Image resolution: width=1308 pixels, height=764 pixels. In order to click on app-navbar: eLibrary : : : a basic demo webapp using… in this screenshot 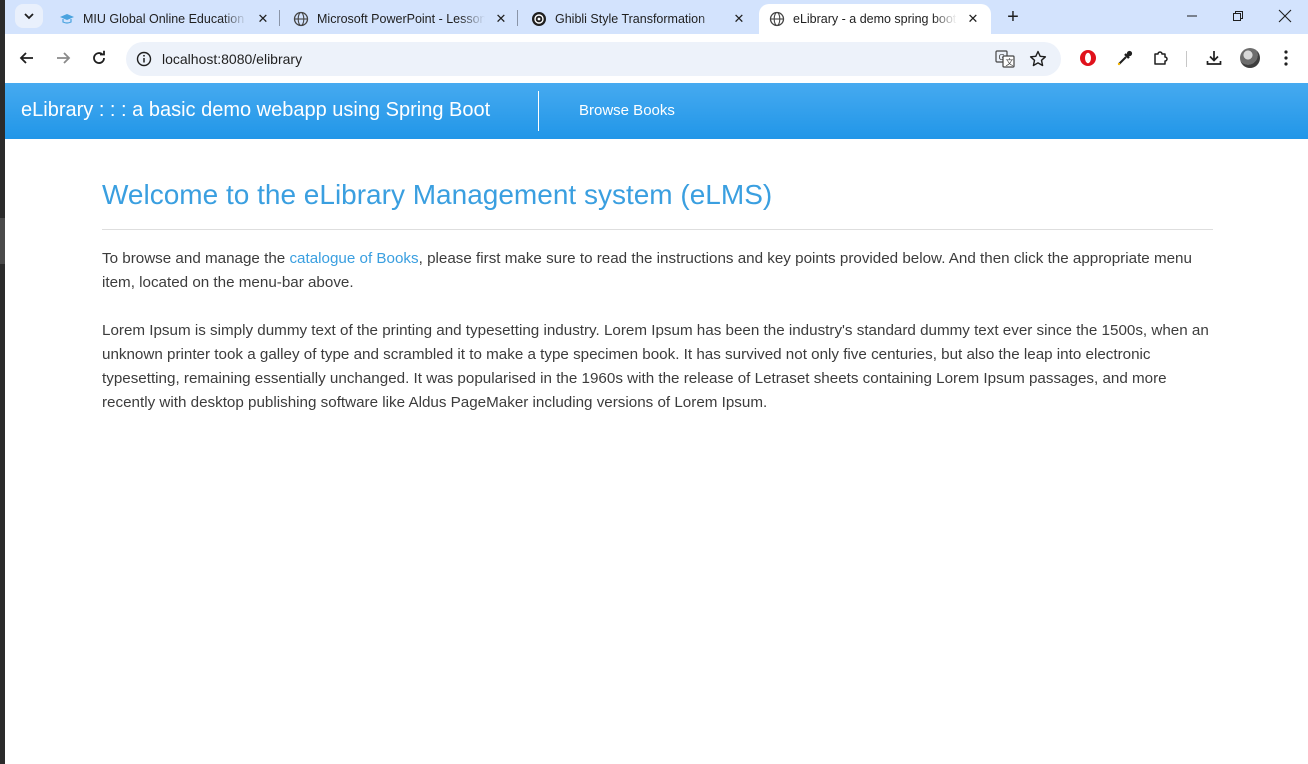, I will do `click(656, 111)`.